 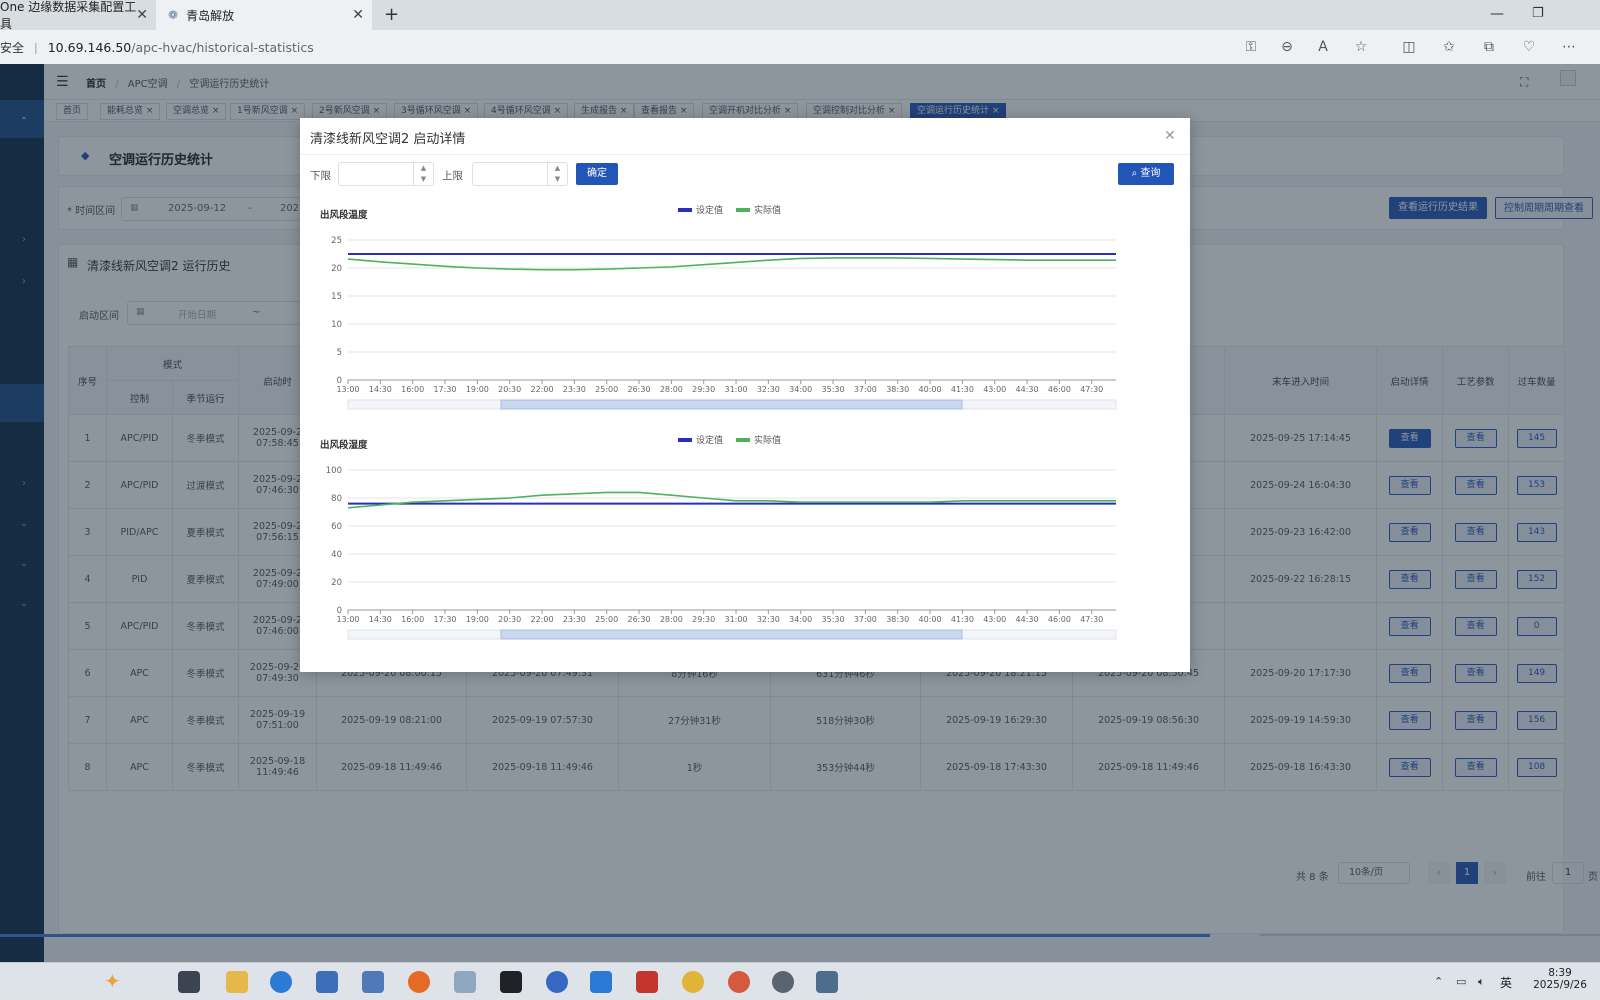 I want to click on x-tick-label: 20:30, so click(x=509, y=619).